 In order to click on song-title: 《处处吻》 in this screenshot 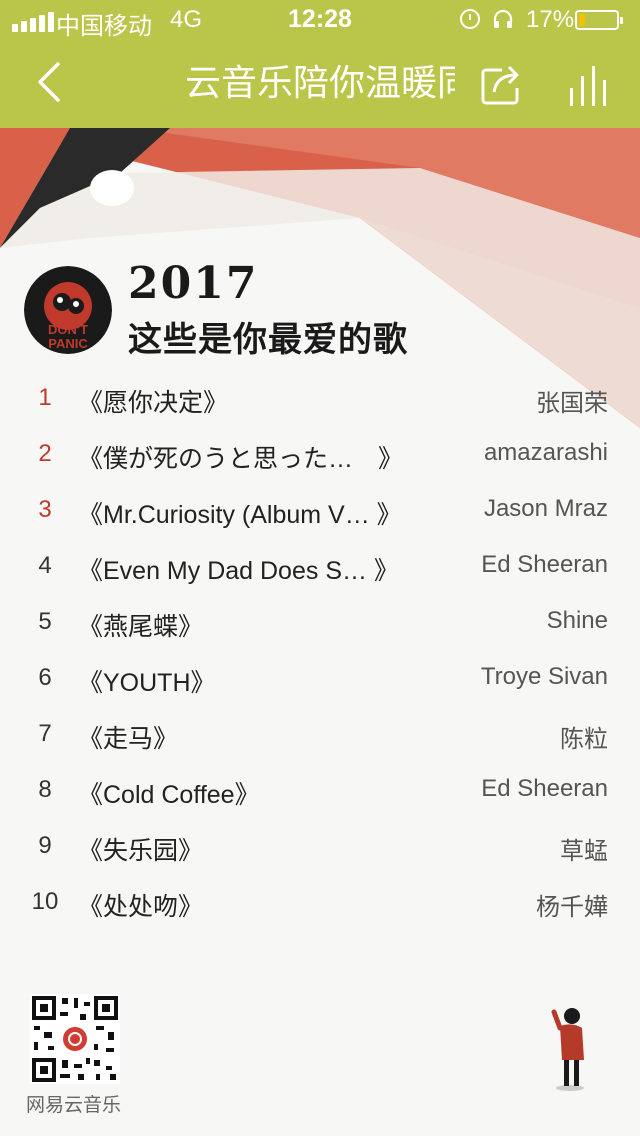, I will do `click(141, 907)`.